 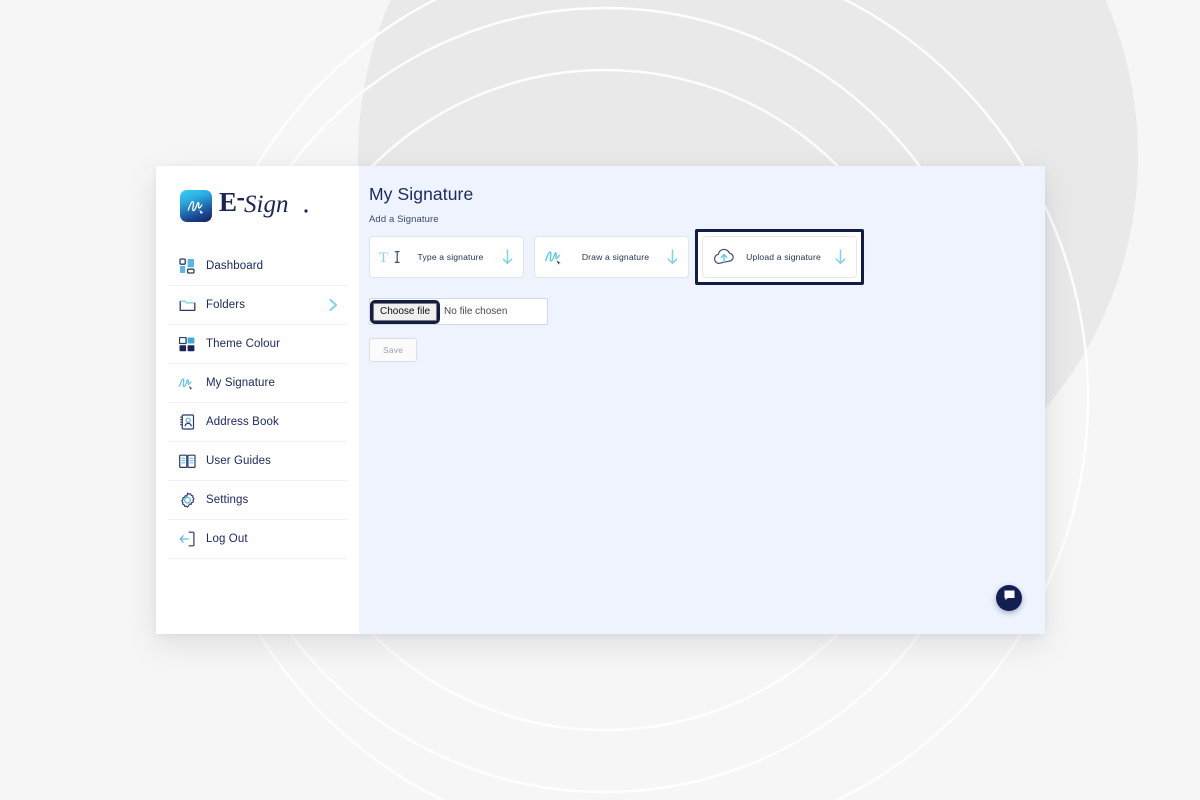 What do you see at coordinates (404, 219) in the screenshot?
I see `page-subtitle: Add a Signature` at bounding box center [404, 219].